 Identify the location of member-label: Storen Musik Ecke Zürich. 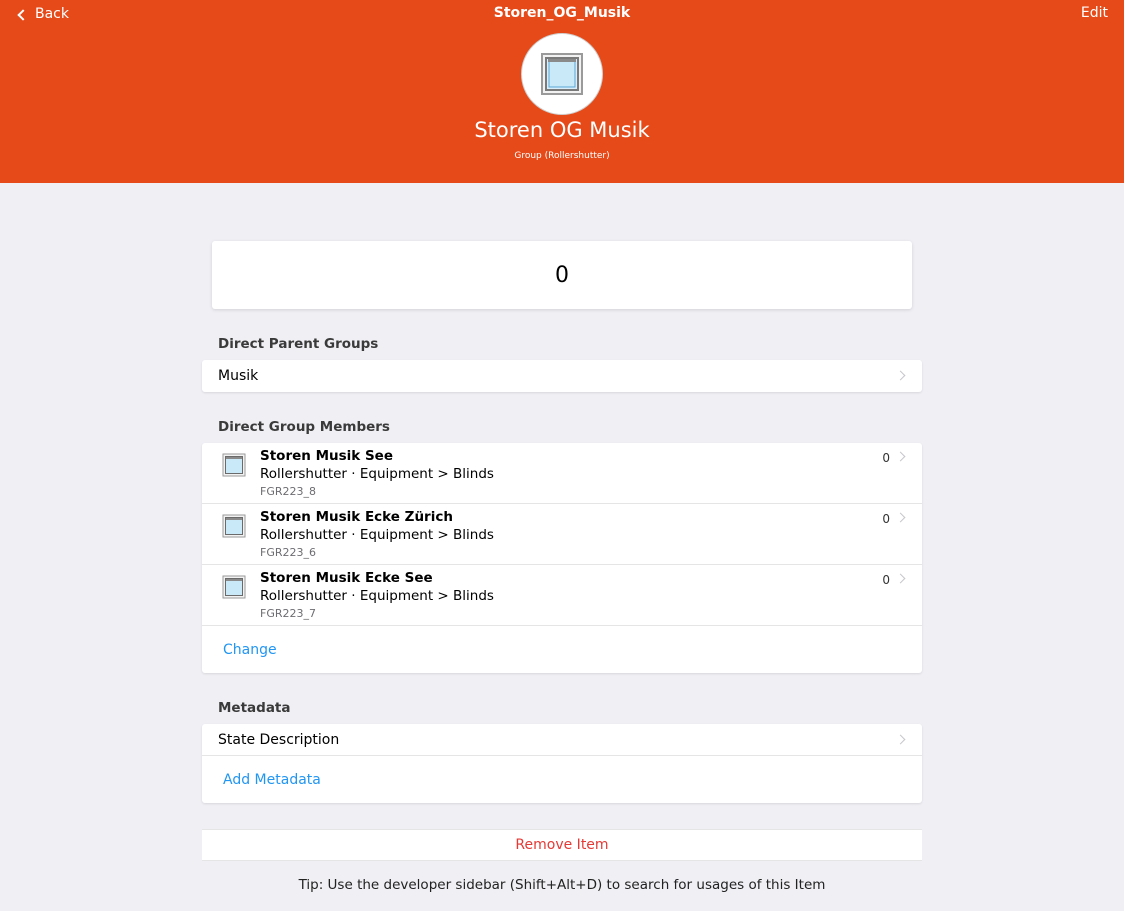
(356, 517).